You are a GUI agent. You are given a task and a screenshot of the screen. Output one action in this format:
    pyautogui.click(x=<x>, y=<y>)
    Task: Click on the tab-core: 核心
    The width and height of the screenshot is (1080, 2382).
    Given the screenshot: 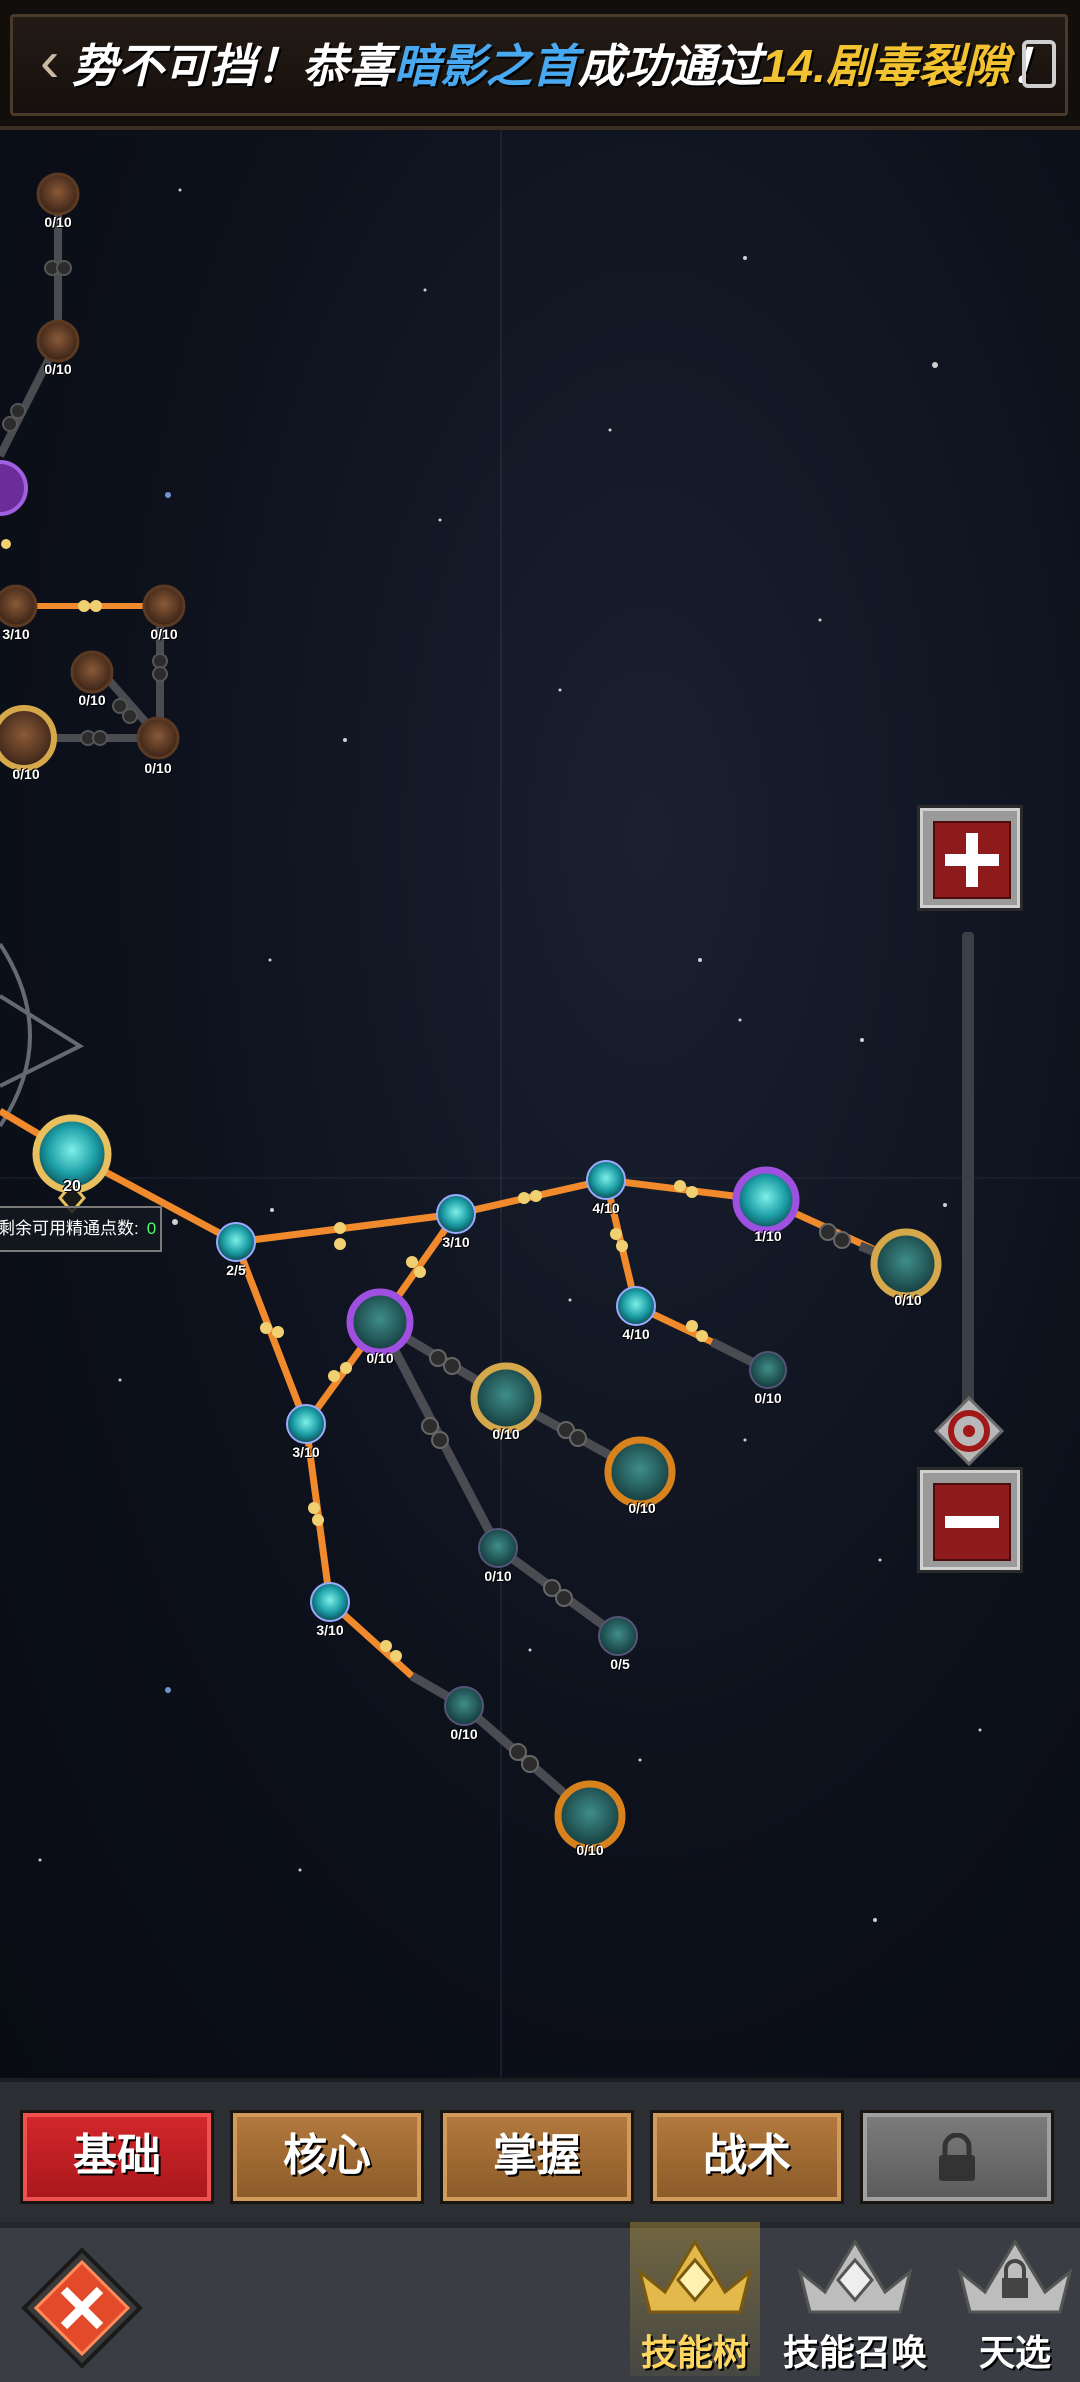 What is the action you would take?
    pyautogui.click(x=327, y=2157)
    